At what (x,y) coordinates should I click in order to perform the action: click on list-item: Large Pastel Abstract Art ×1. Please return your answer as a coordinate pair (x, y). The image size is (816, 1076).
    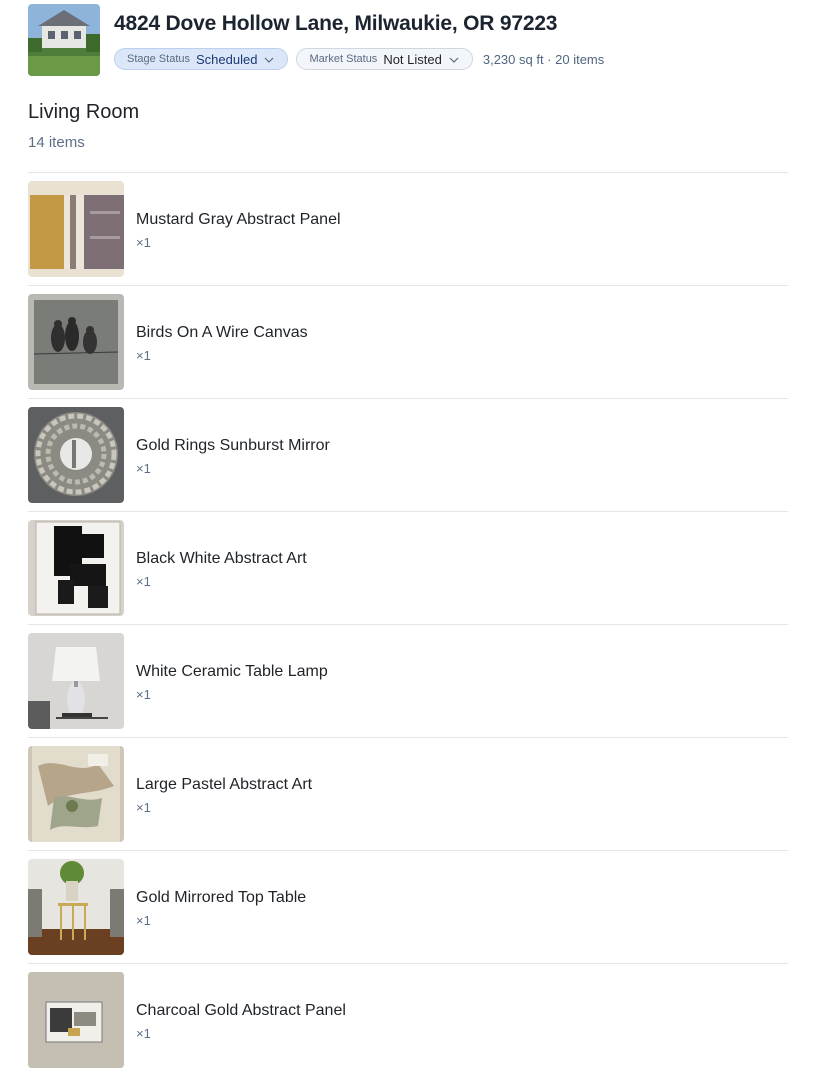
    Looking at the image, I should click on (408, 793).